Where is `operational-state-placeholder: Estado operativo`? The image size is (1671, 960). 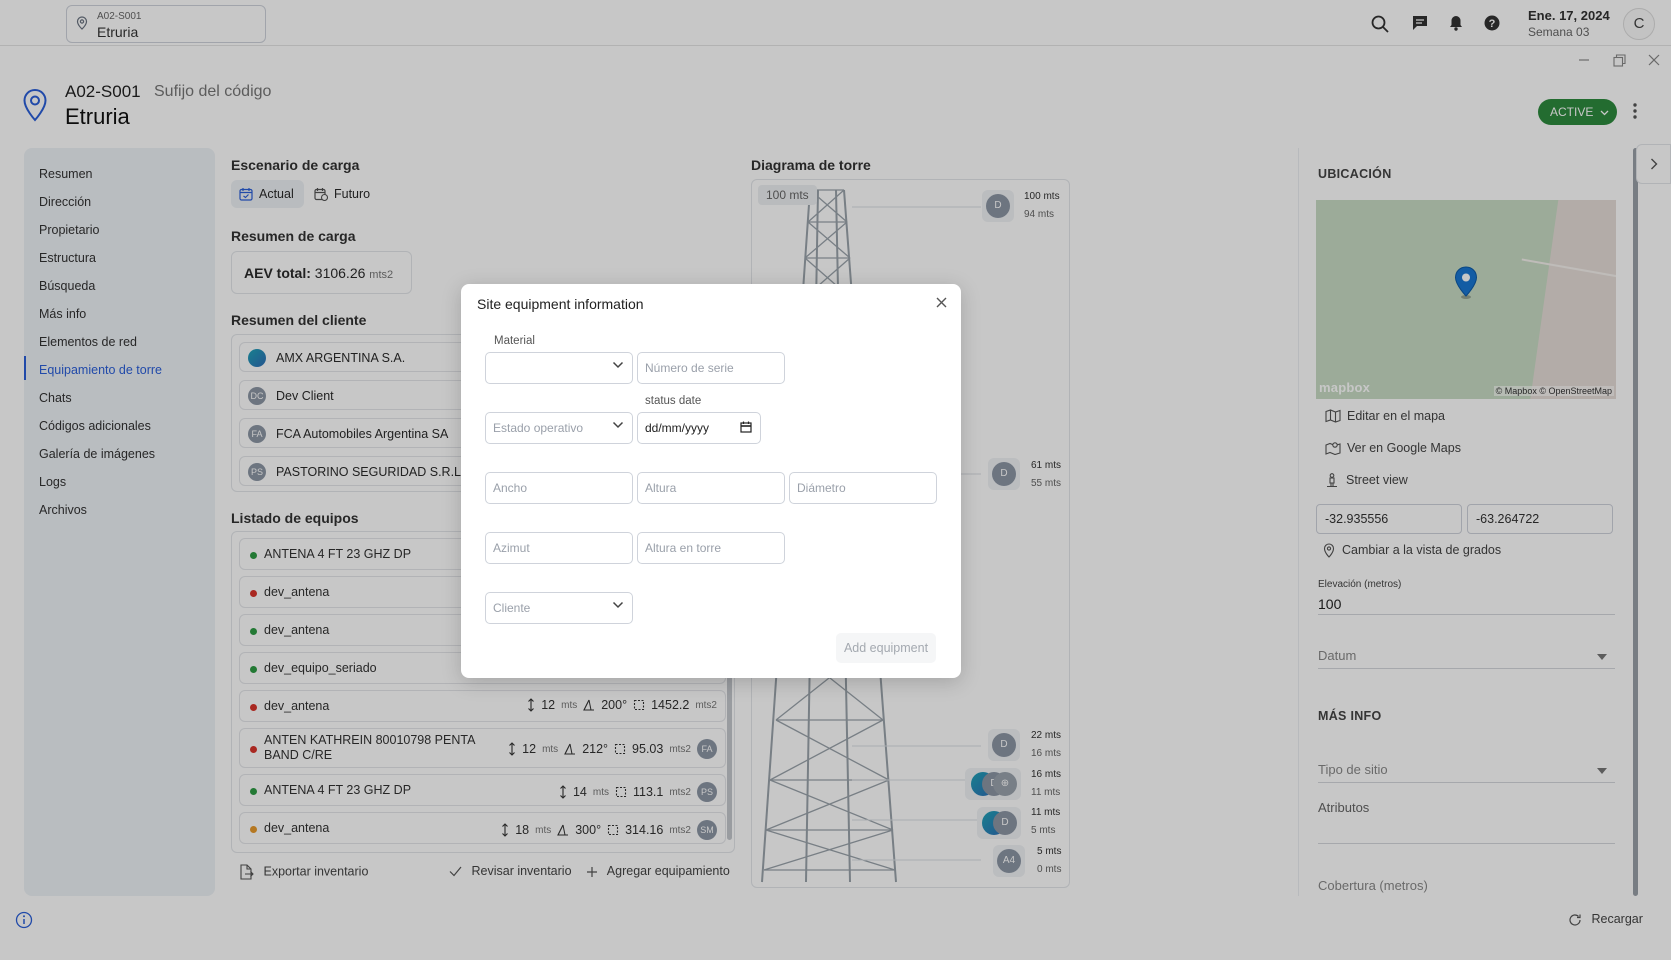 operational-state-placeholder: Estado operativo is located at coordinates (538, 428).